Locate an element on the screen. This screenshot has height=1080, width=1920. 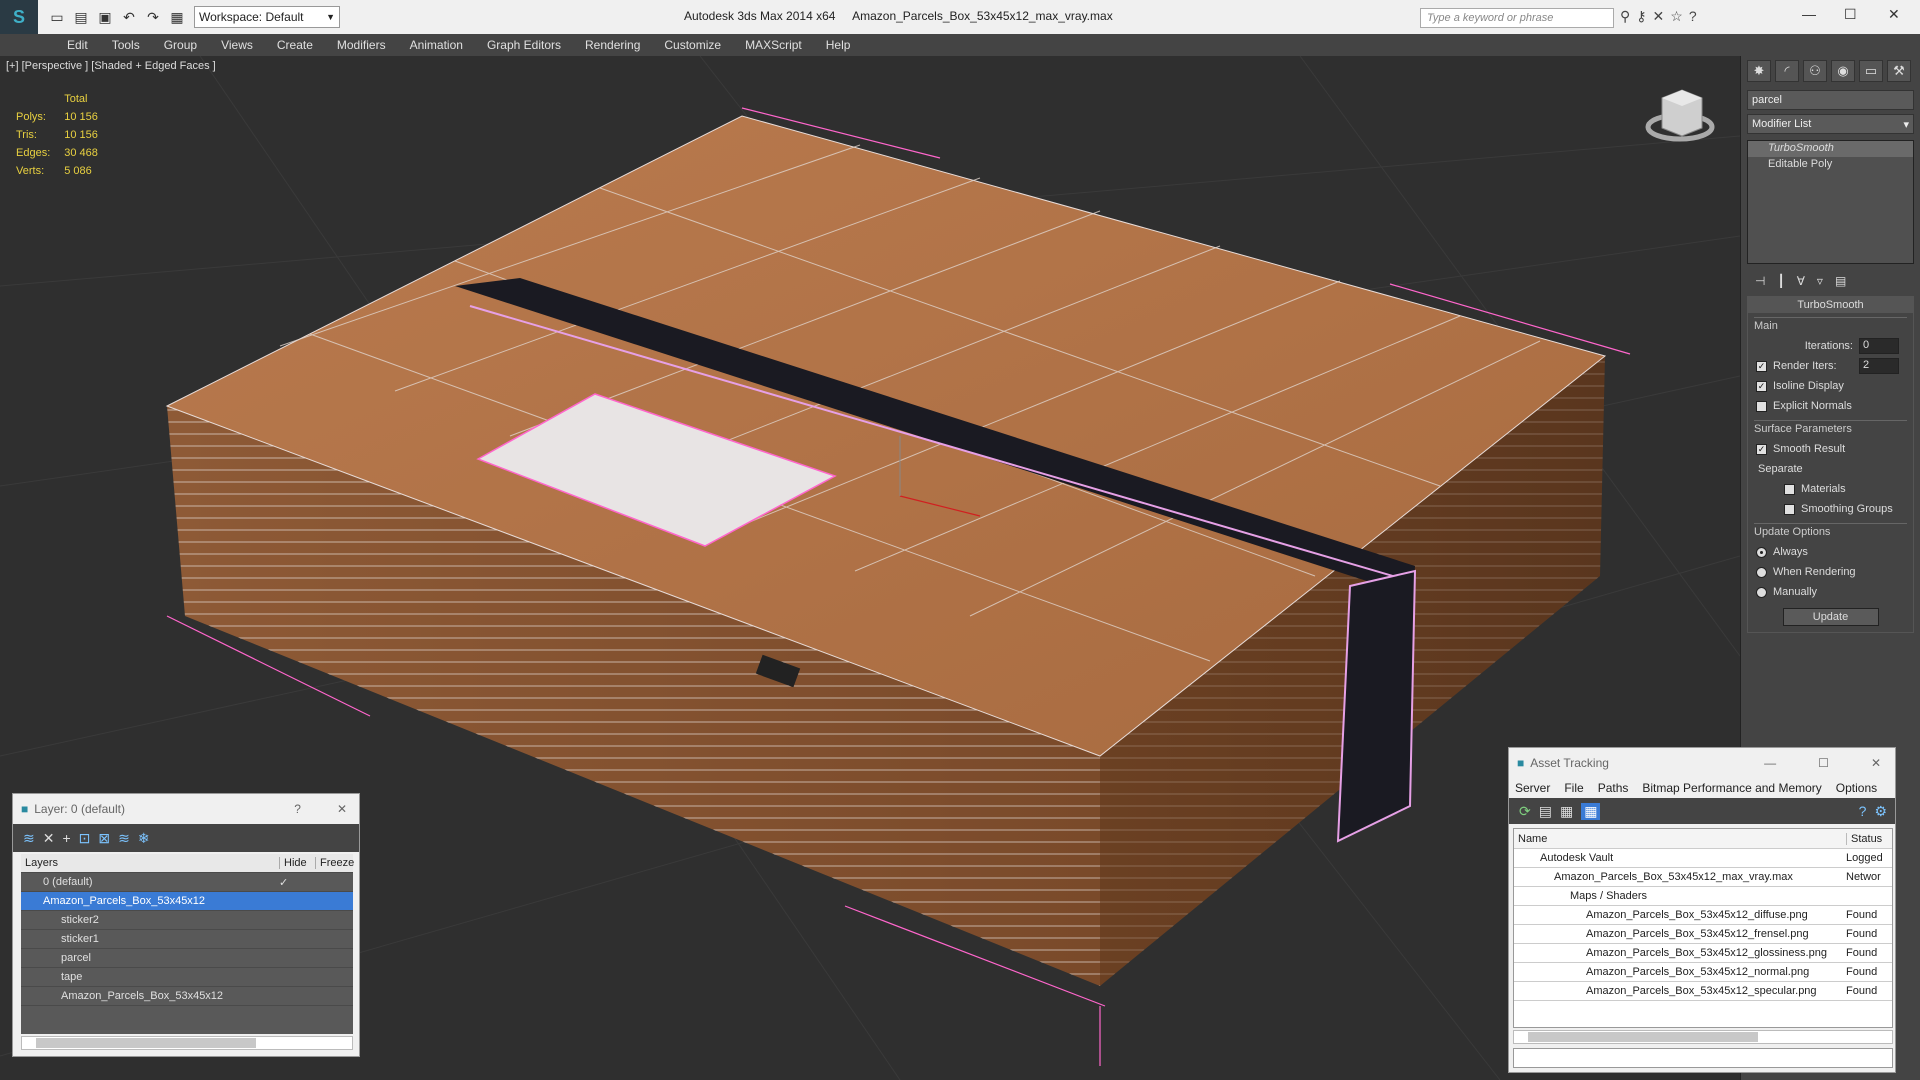
asset-path-field is located at coordinates (1703, 1058).